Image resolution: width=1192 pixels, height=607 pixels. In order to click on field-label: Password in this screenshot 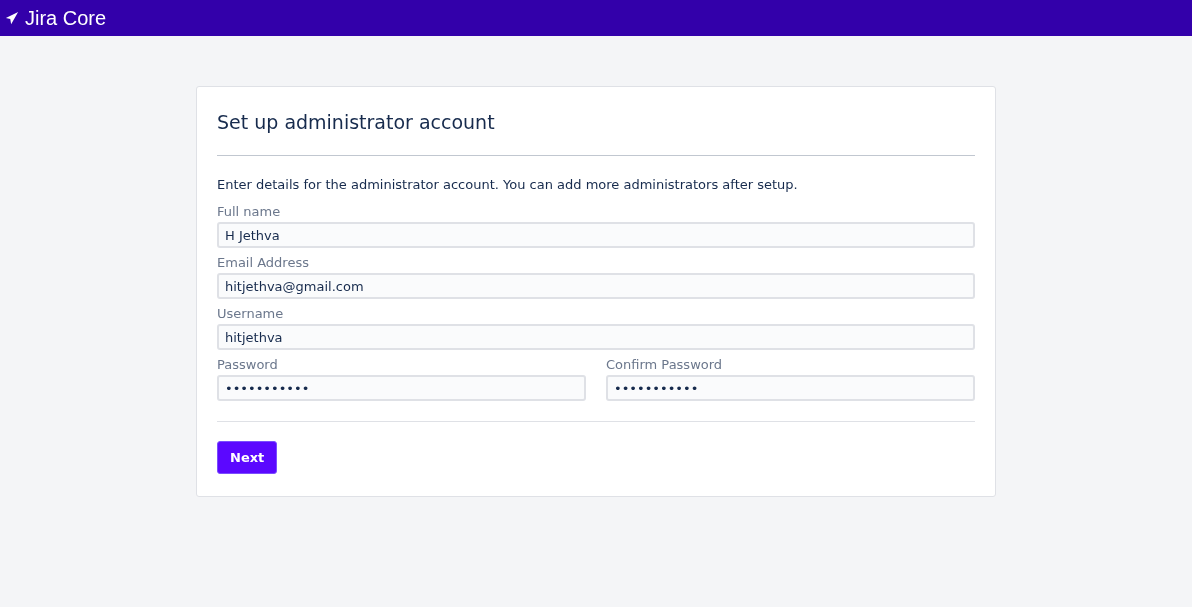, I will do `click(248, 364)`.